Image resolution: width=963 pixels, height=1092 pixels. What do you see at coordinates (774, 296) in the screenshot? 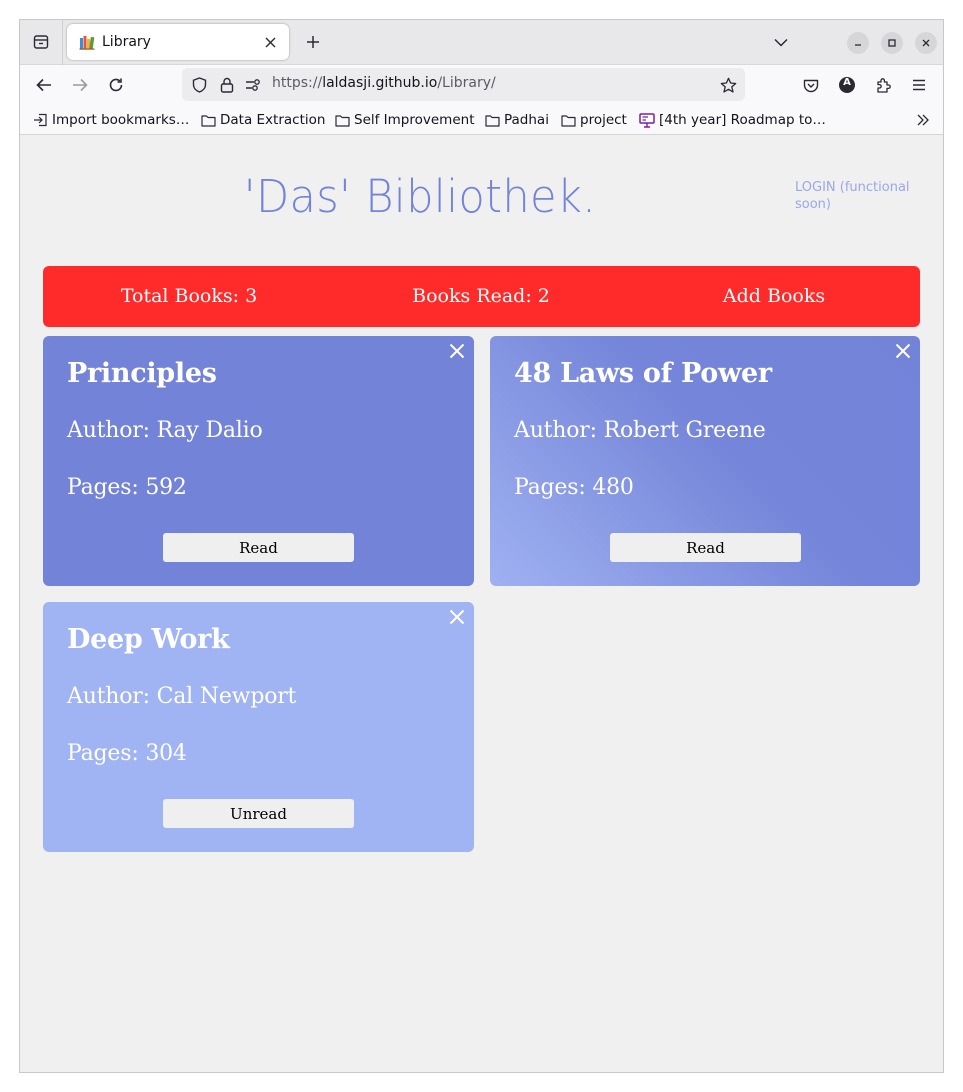
I see `add-books-button: Add Books` at bounding box center [774, 296].